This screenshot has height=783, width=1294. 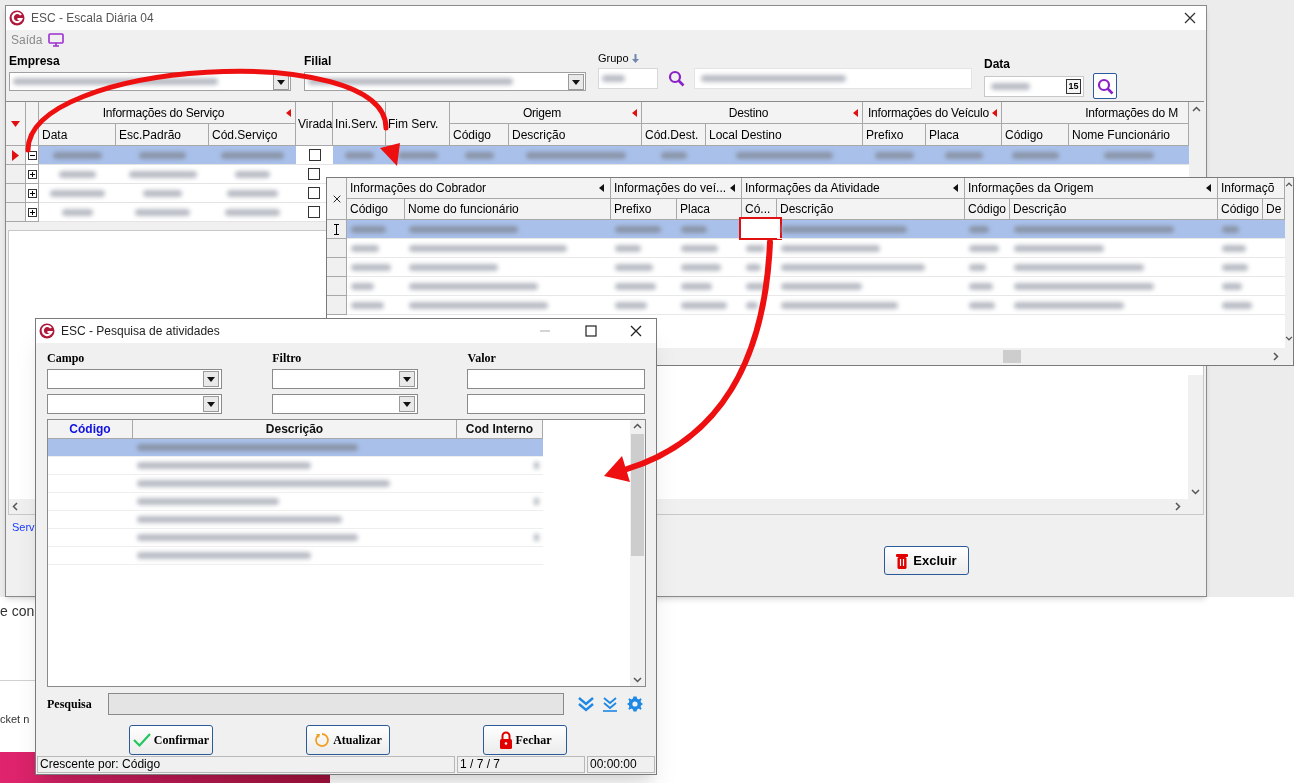 I want to click on column-header: Descrição, so click(x=295, y=429).